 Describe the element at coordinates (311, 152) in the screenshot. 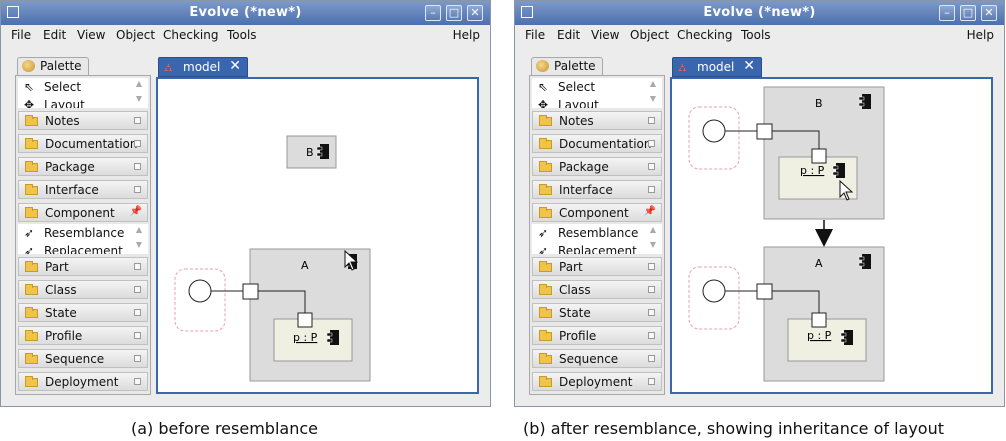

I see `component-b: B` at that location.